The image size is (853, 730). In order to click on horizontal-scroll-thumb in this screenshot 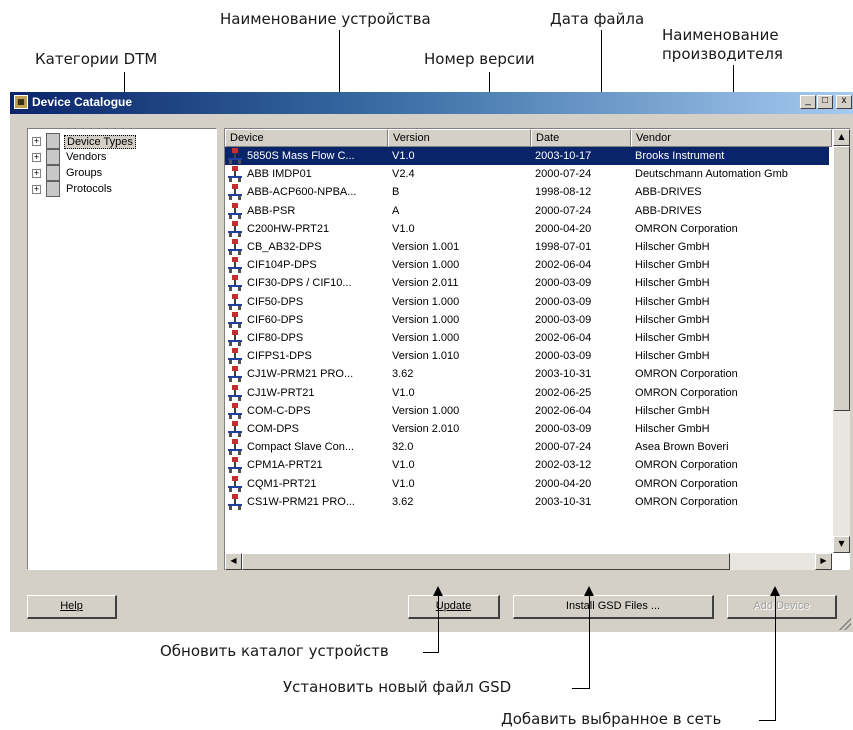, I will do `click(486, 561)`.